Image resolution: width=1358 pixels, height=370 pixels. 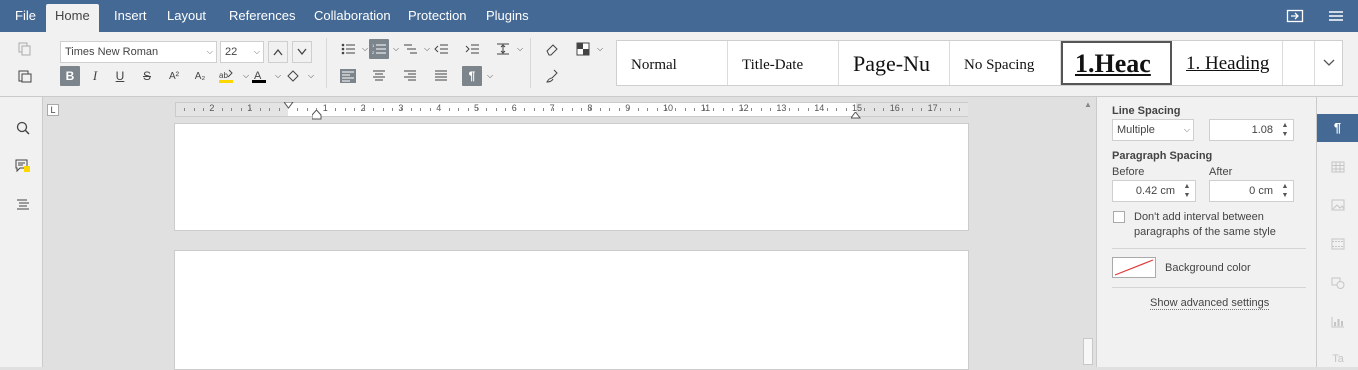 What do you see at coordinates (379, 76) in the screenshot?
I see `align-center-icon` at bounding box center [379, 76].